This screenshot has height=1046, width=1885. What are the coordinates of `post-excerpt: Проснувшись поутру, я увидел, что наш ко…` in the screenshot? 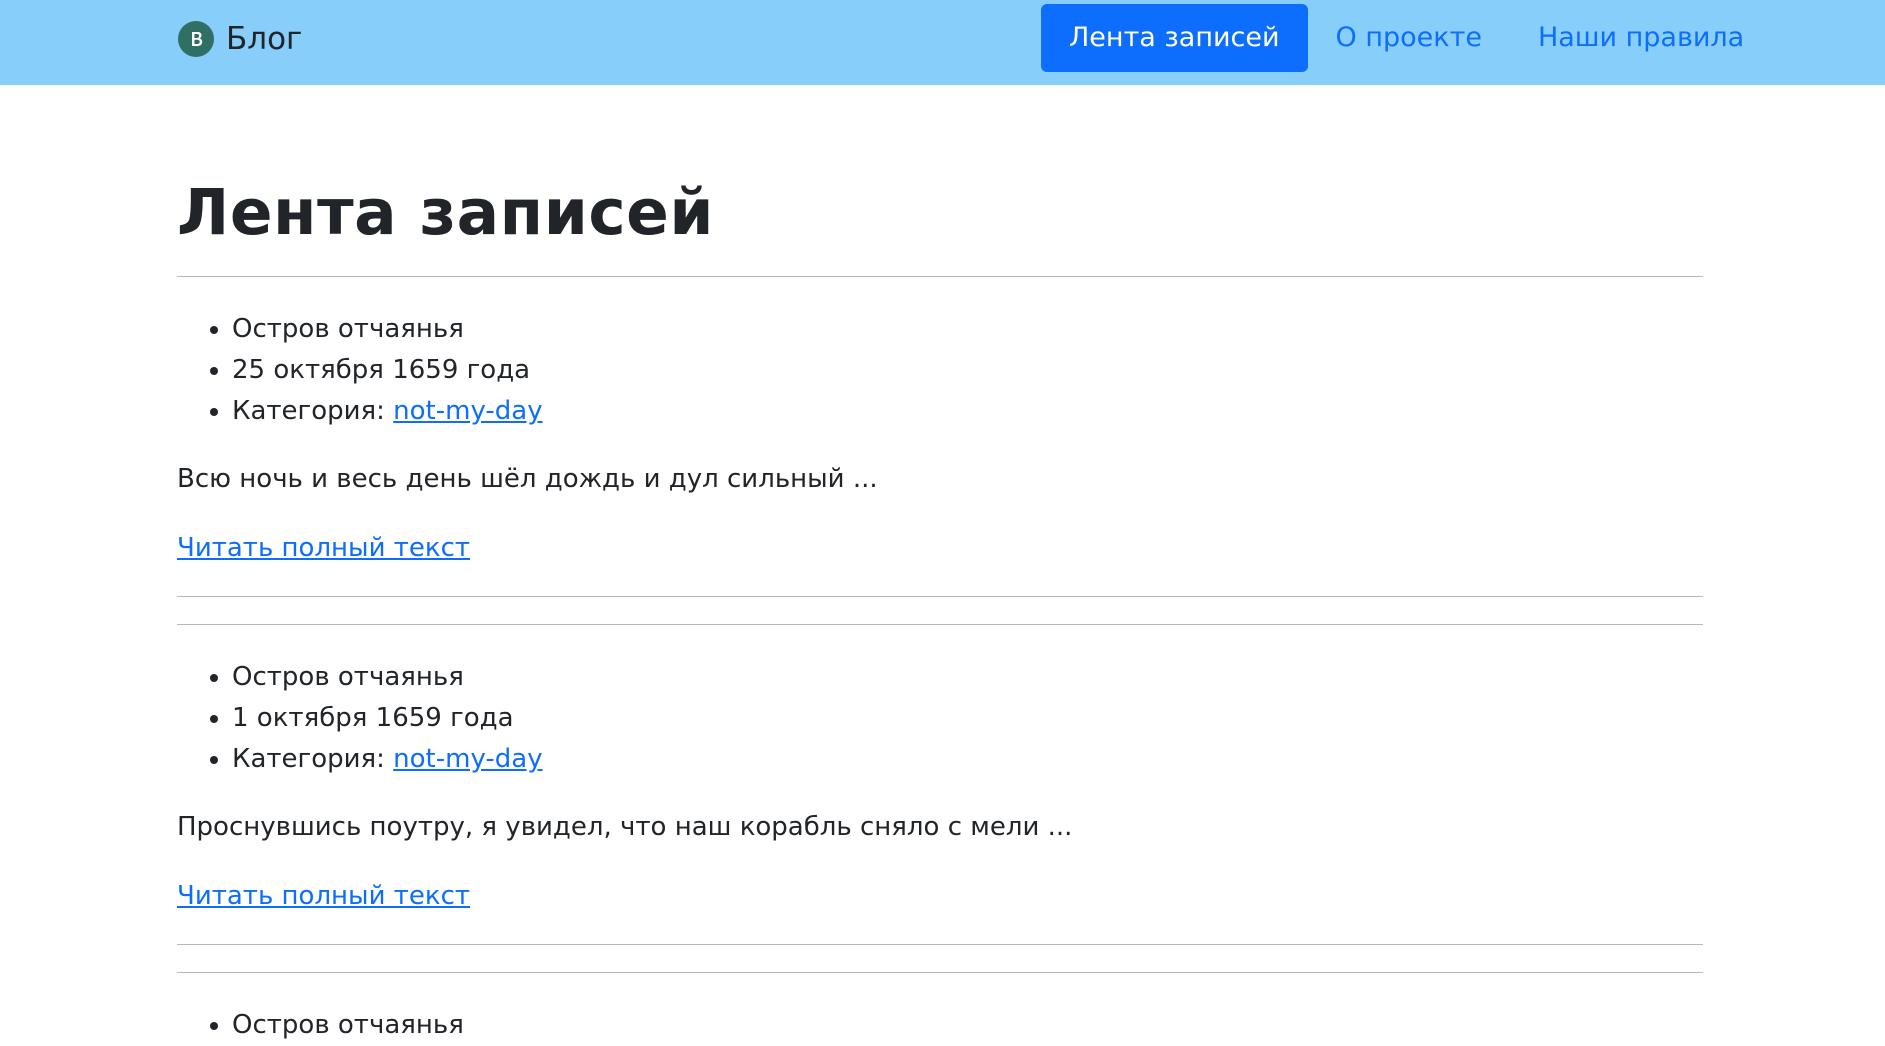 It's located at (625, 827).